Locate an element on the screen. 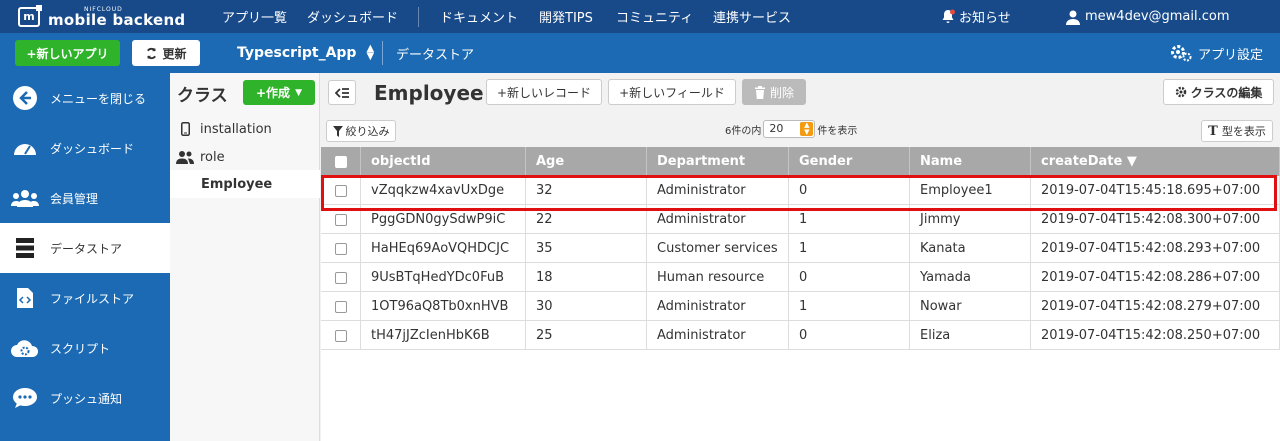  page-size-value: 20 is located at coordinates (776, 128).